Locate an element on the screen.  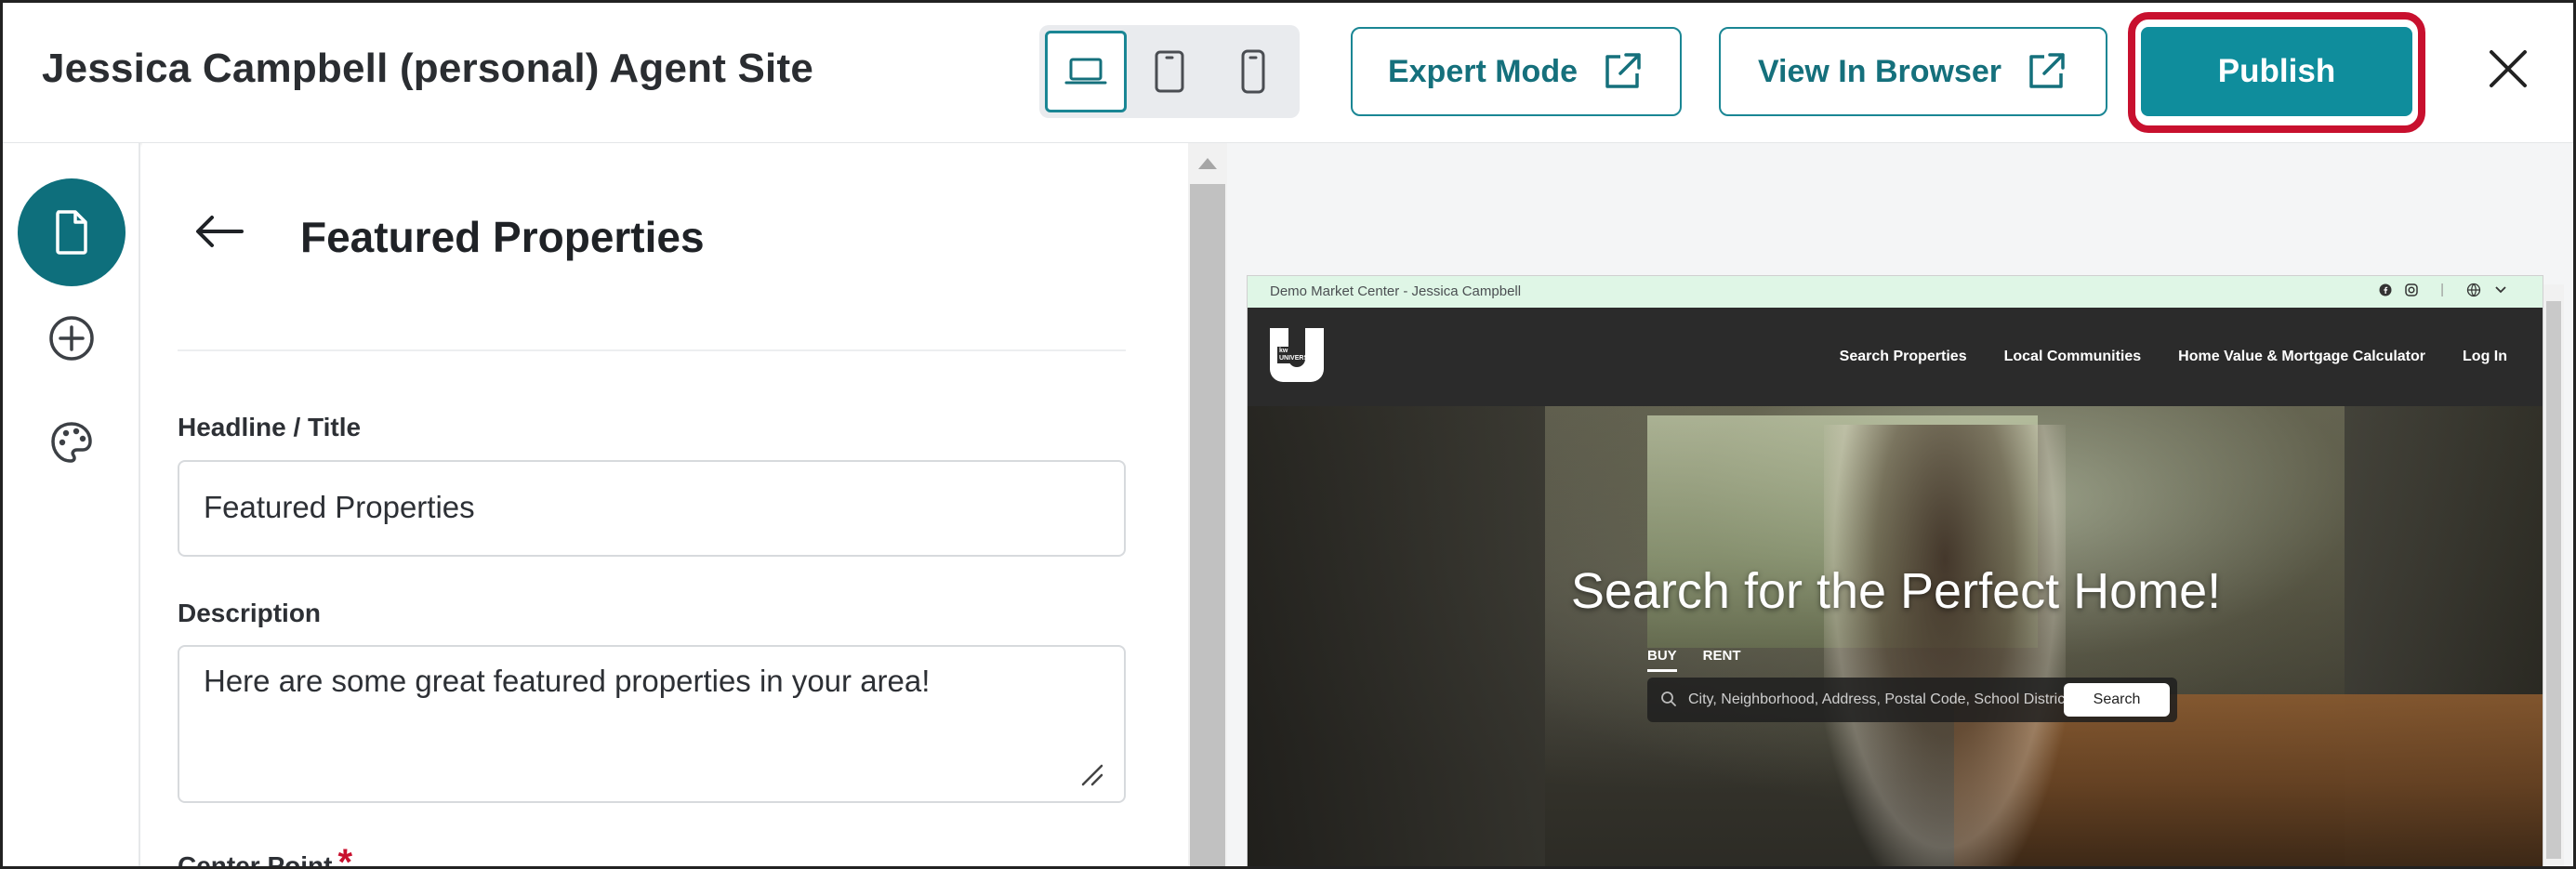
hero-image-cabinet-left is located at coordinates (1396, 636).